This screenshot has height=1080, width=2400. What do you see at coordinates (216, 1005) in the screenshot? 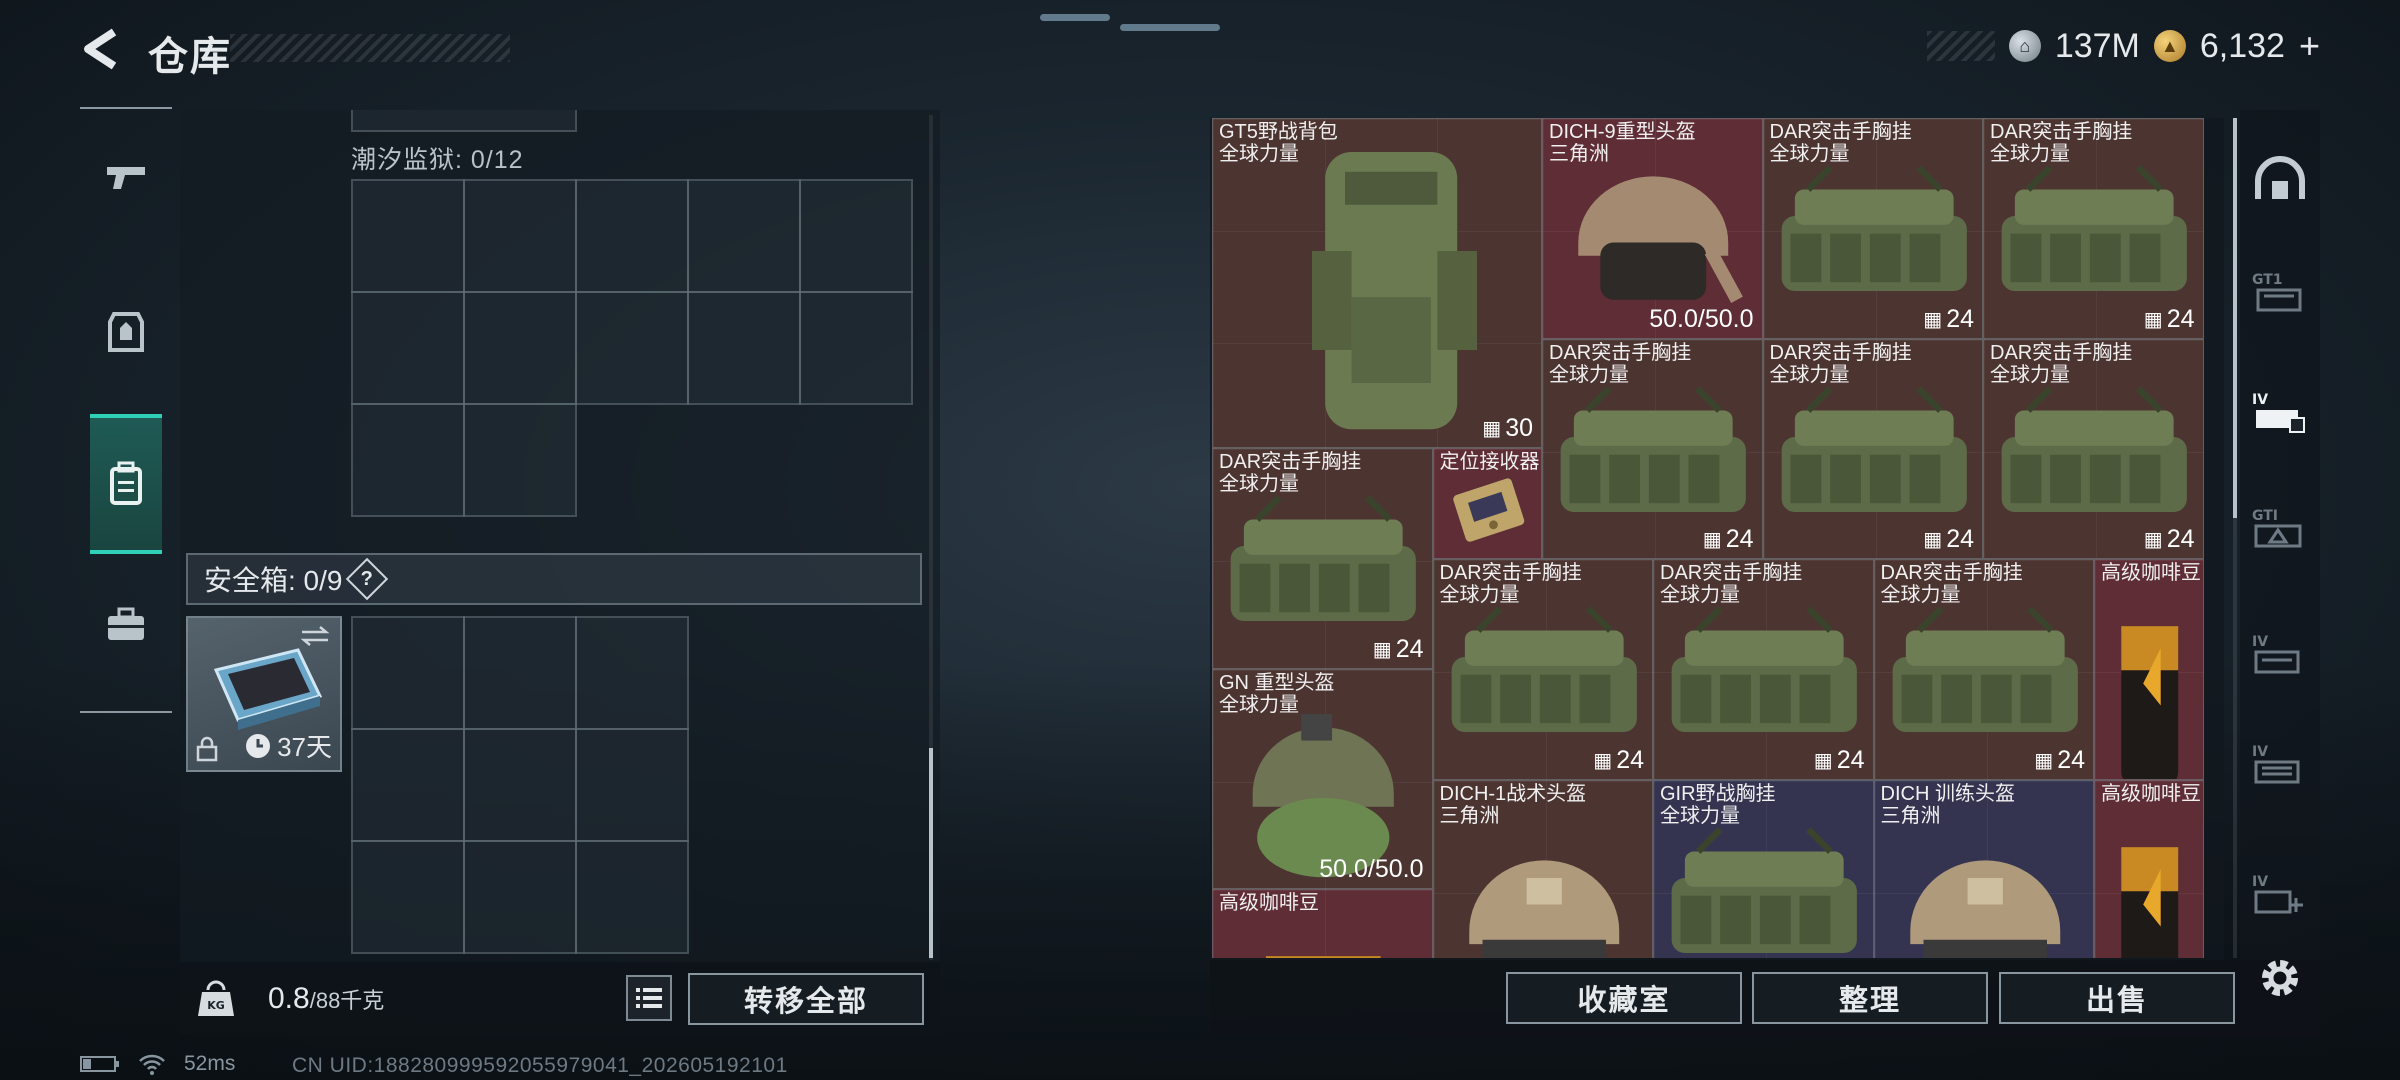
I see `svg-text: KG` at bounding box center [216, 1005].